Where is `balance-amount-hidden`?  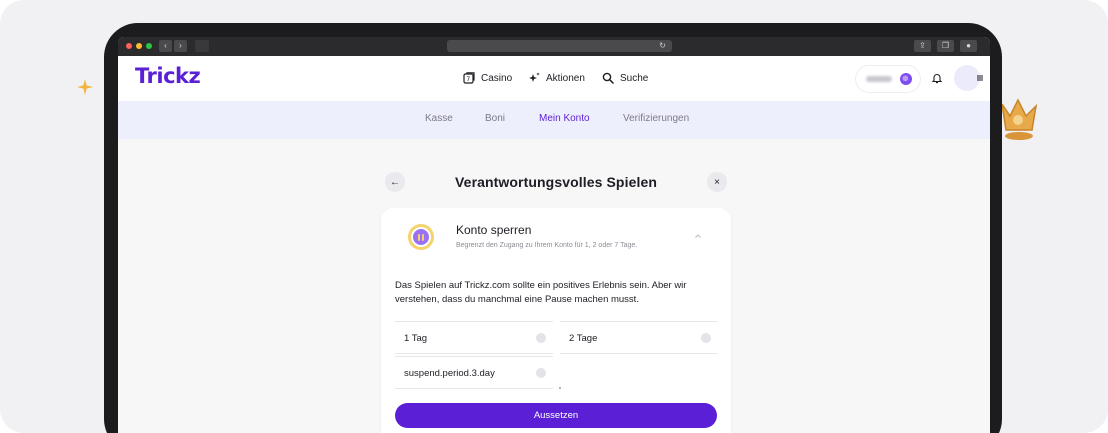 balance-amount-hidden is located at coordinates (879, 79).